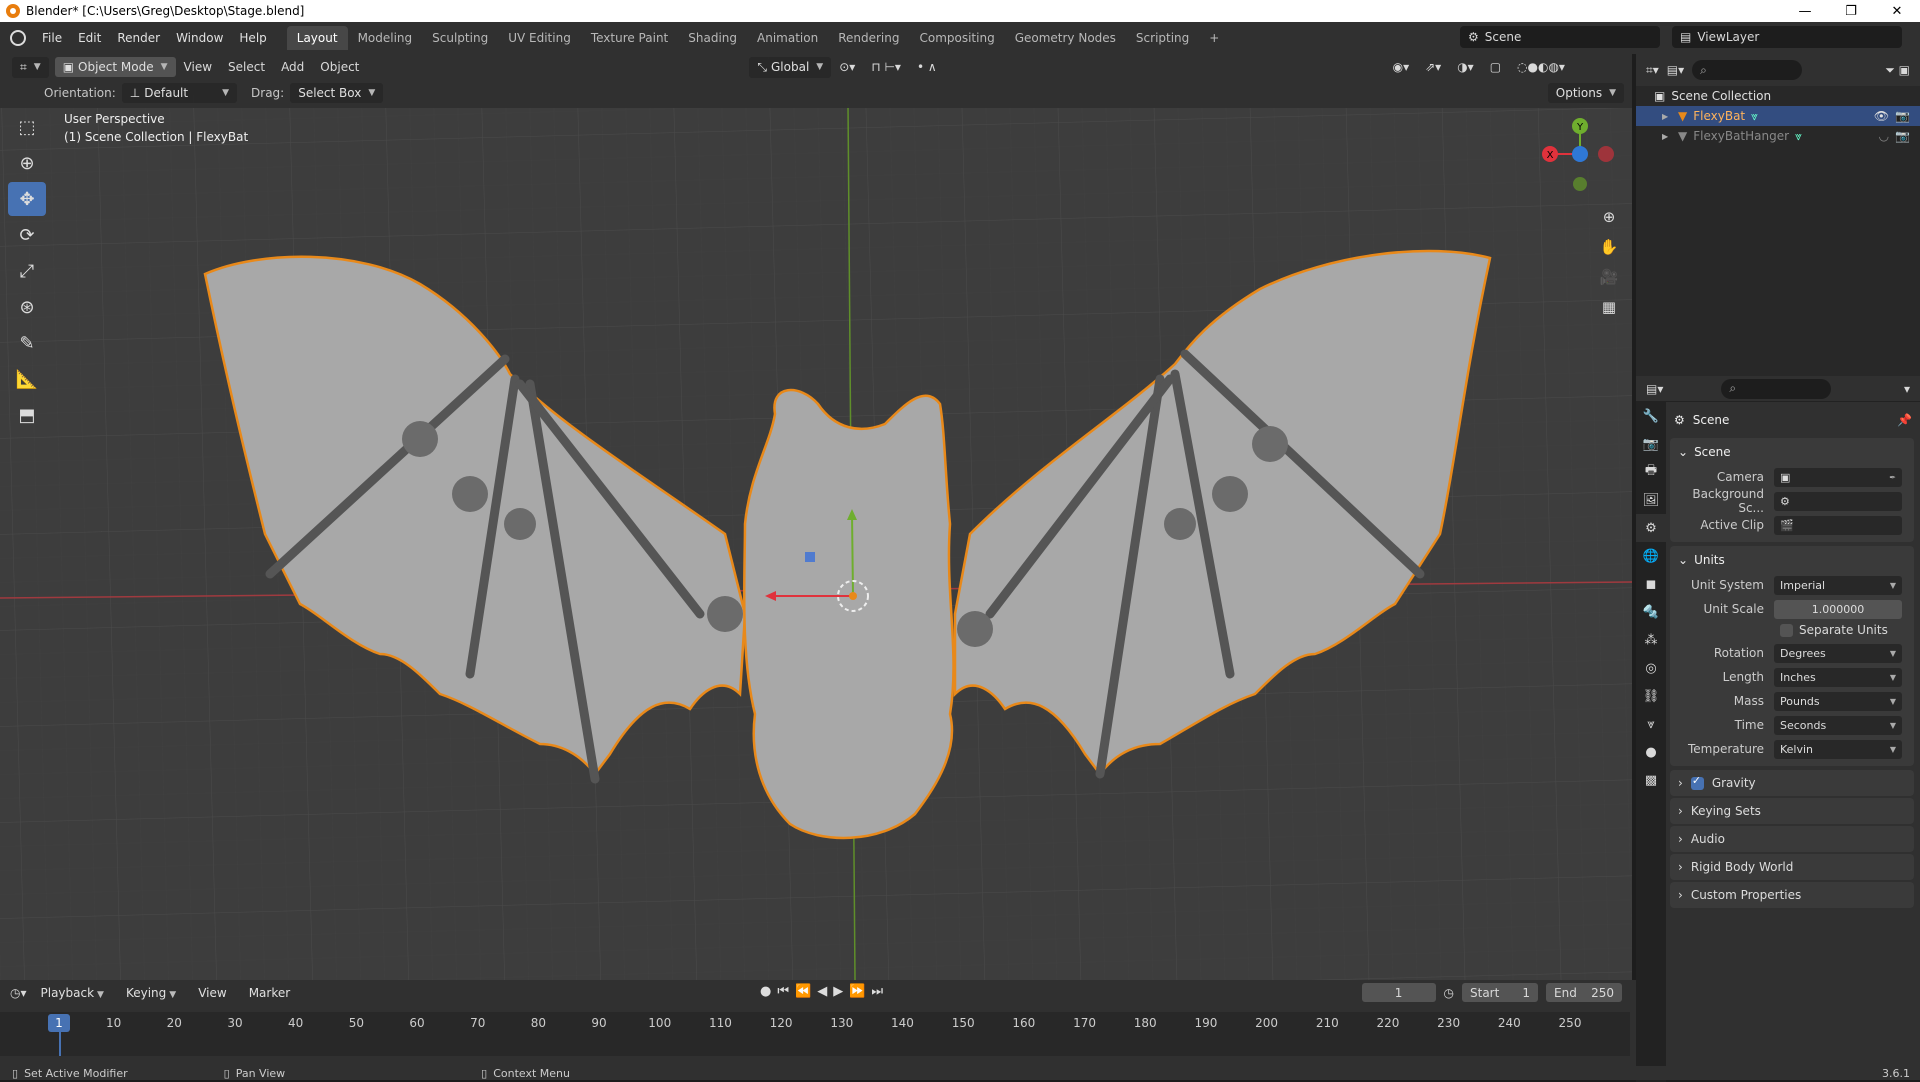 The height and width of the screenshot is (1082, 1920). Describe the element at coordinates (27, 379) in the screenshot. I see `measure-tool-icon: 📐` at that location.